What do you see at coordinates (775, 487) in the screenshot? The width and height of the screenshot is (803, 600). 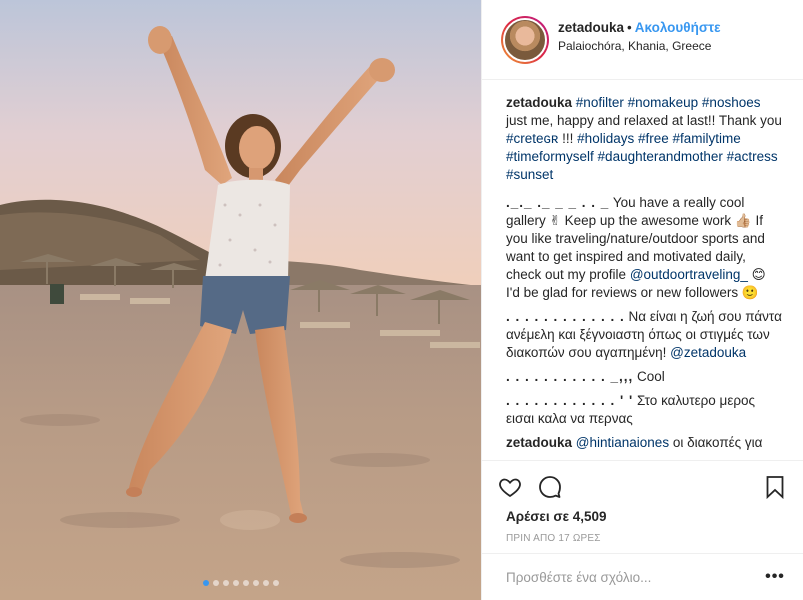 I see `bookmark-icon` at bounding box center [775, 487].